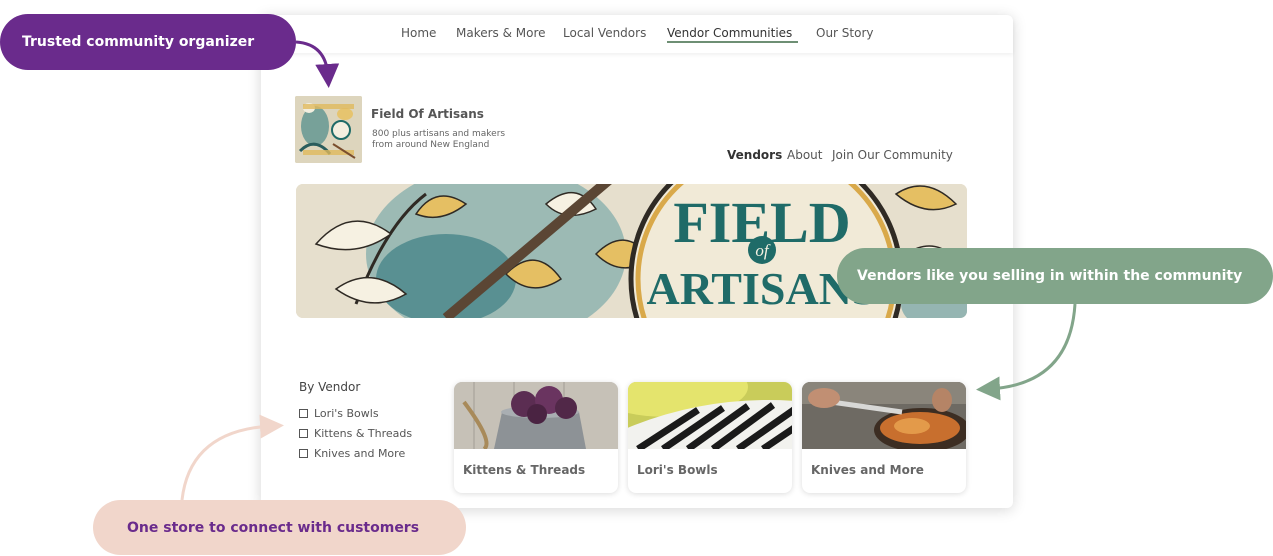  Describe the element at coordinates (330, 387) in the screenshot. I see `filter-title: By Vendor` at that location.